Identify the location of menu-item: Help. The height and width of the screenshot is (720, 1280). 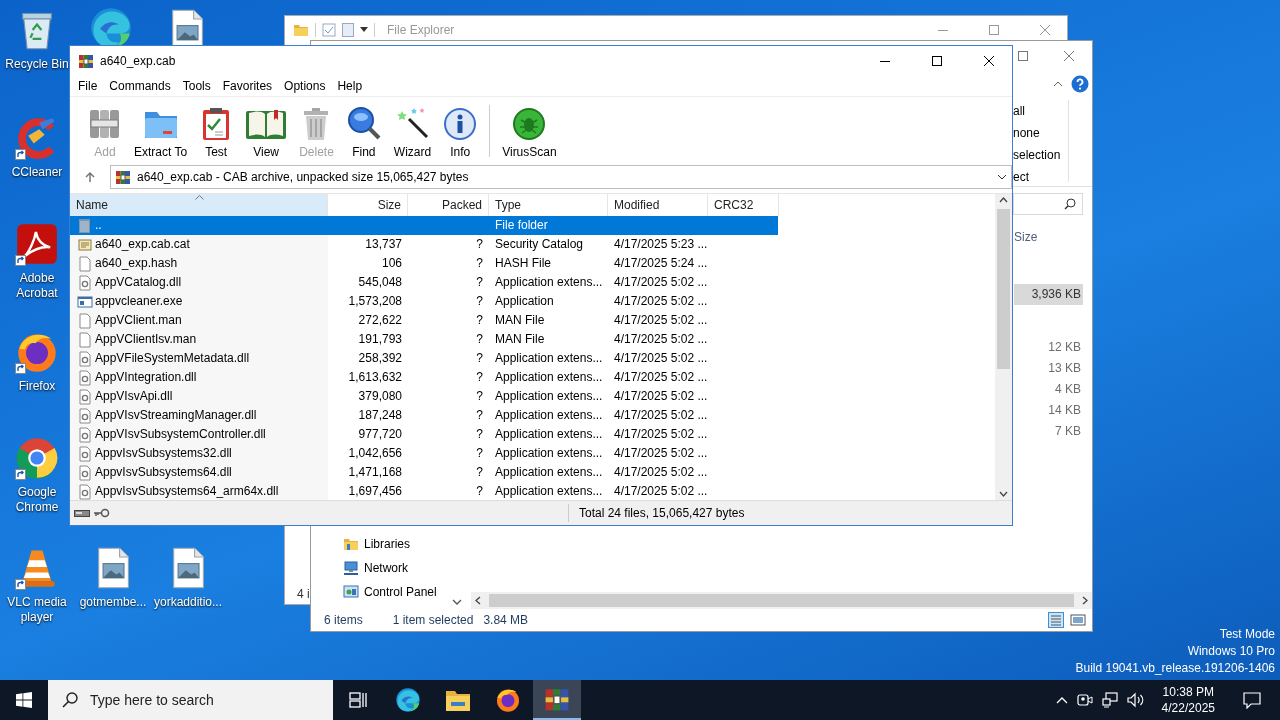
(350, 86).